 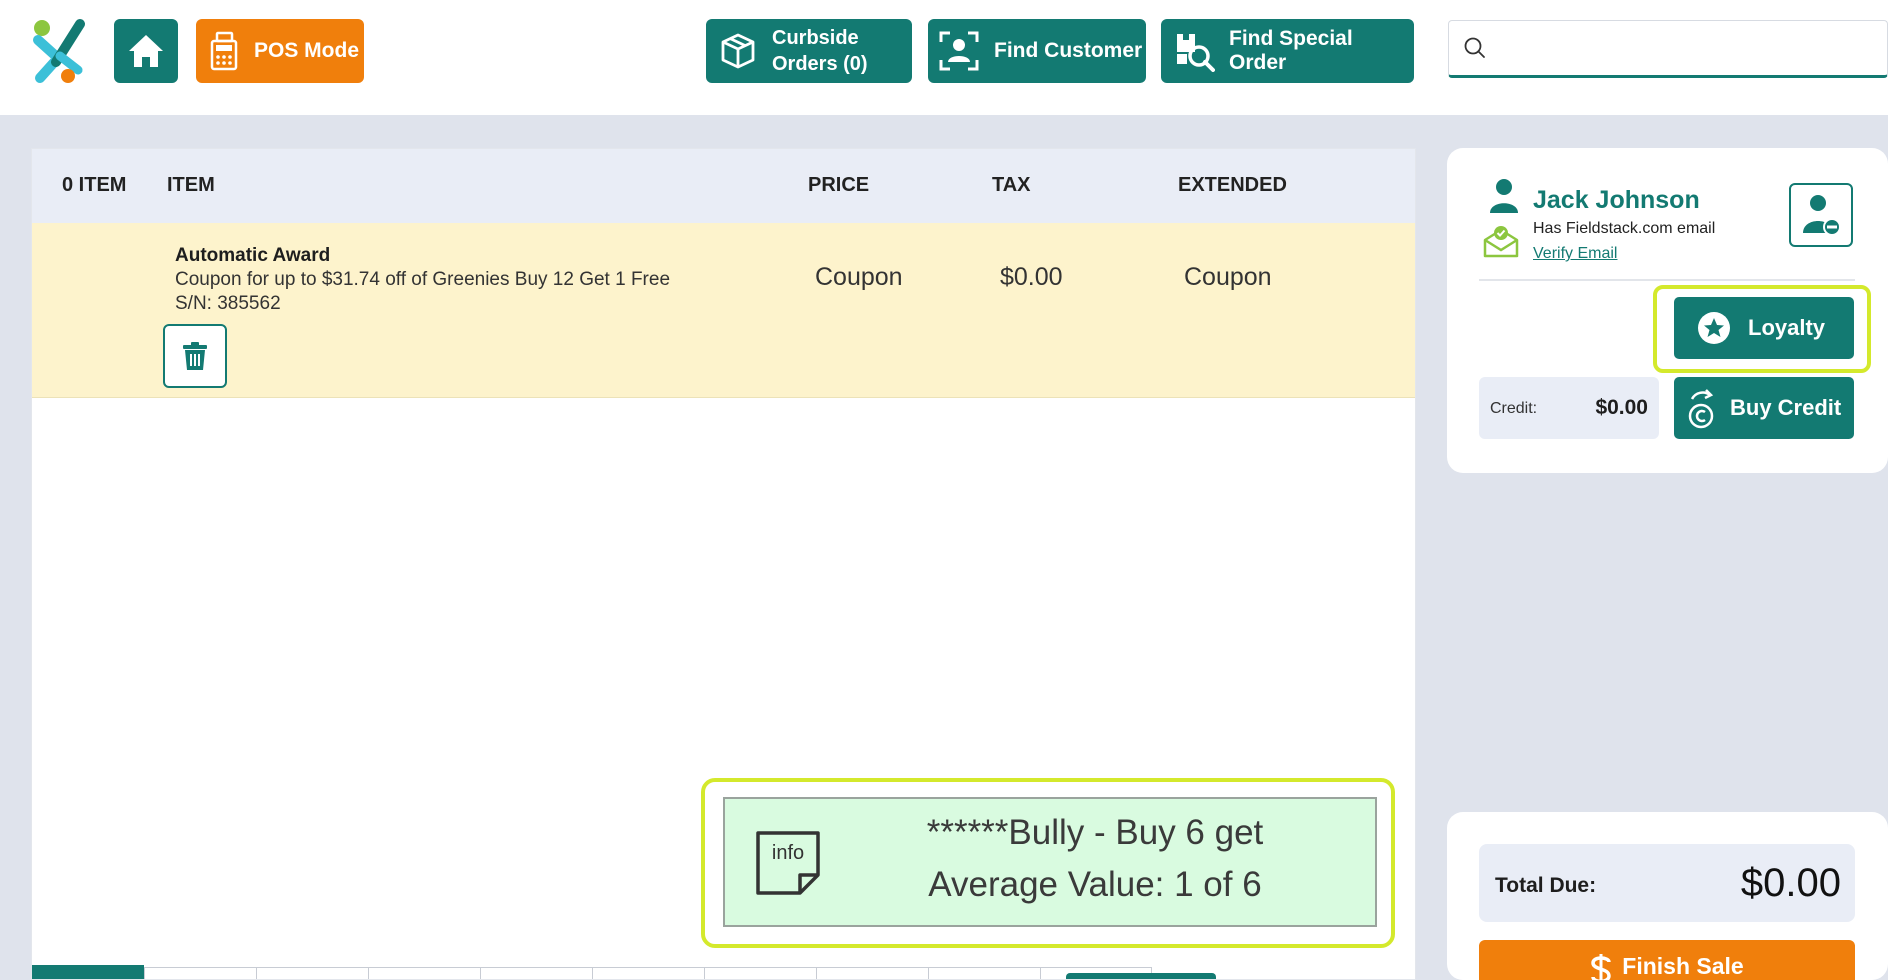 I want to click on customer-name: Jack Johnson, so click(x=1616, y=200).